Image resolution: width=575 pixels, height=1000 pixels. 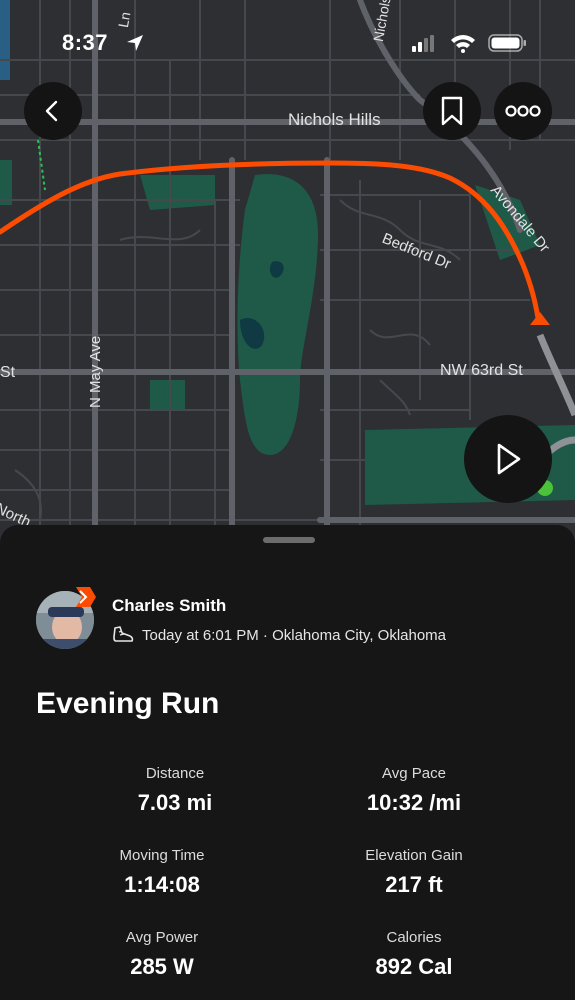 I want to click on battery-icon, so click(x=507, y=43).